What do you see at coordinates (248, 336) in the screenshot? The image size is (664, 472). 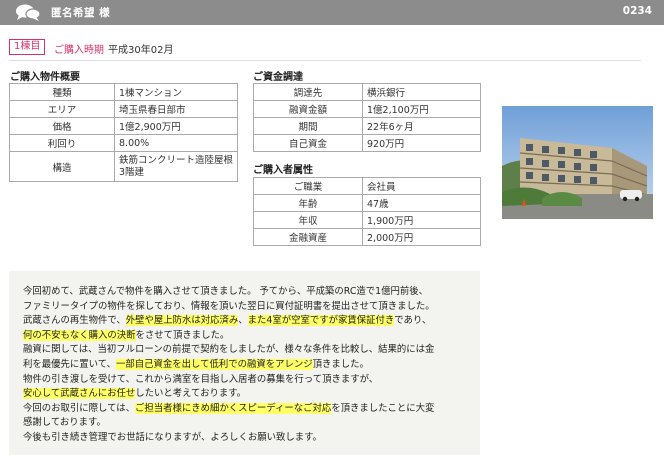 I see `comment-line: 何の不安もなく購入の決断をさせて頂きました。` at bounding box center [248, 336].